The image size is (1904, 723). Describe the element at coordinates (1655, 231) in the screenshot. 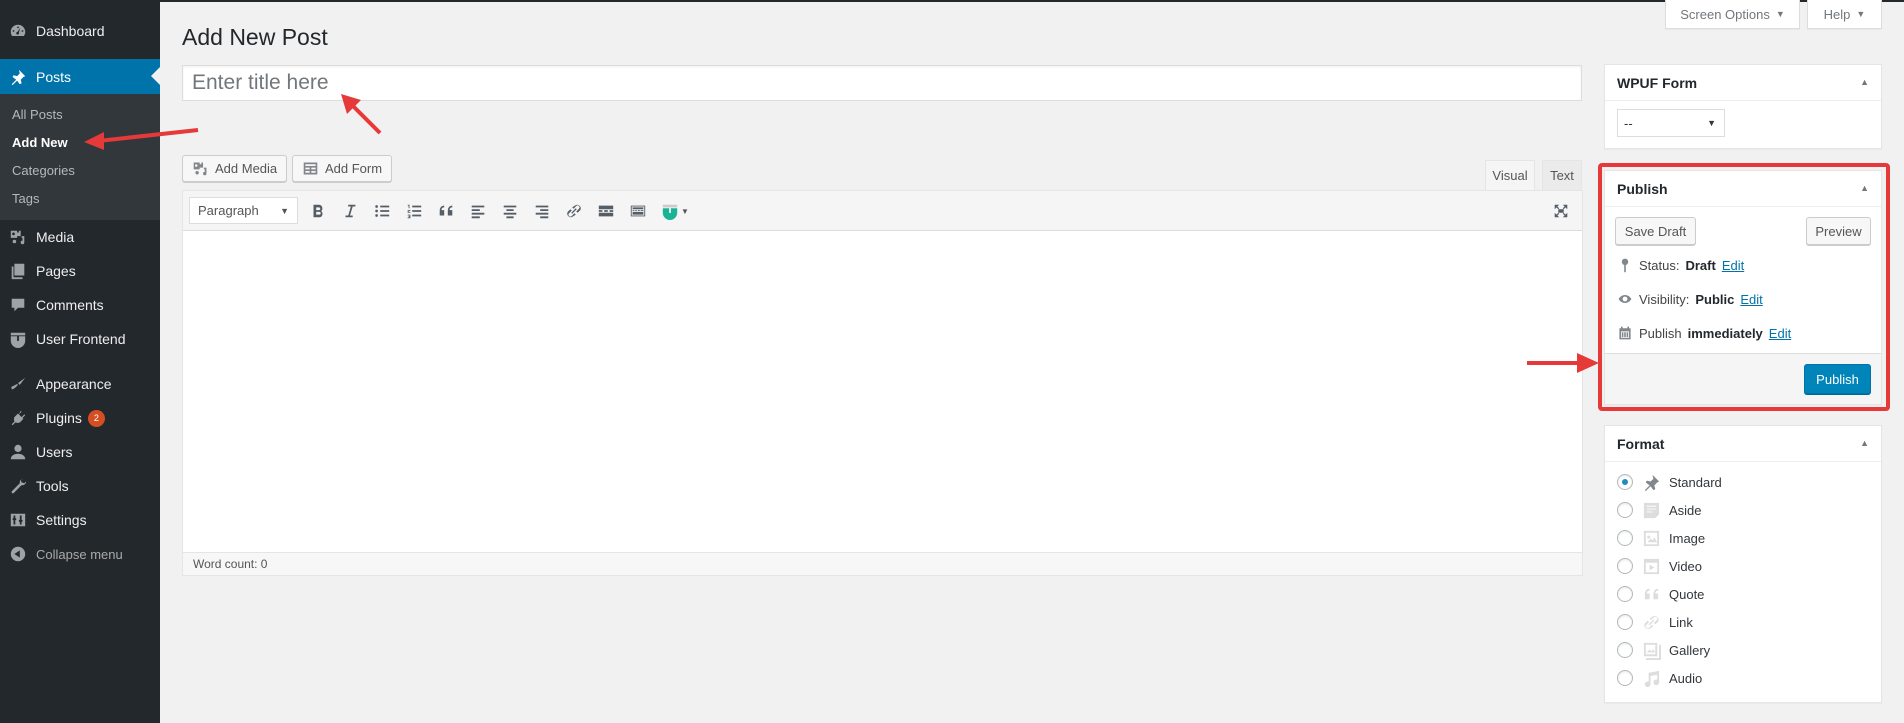

I see `save-draft-button: Save Draft` at that location.